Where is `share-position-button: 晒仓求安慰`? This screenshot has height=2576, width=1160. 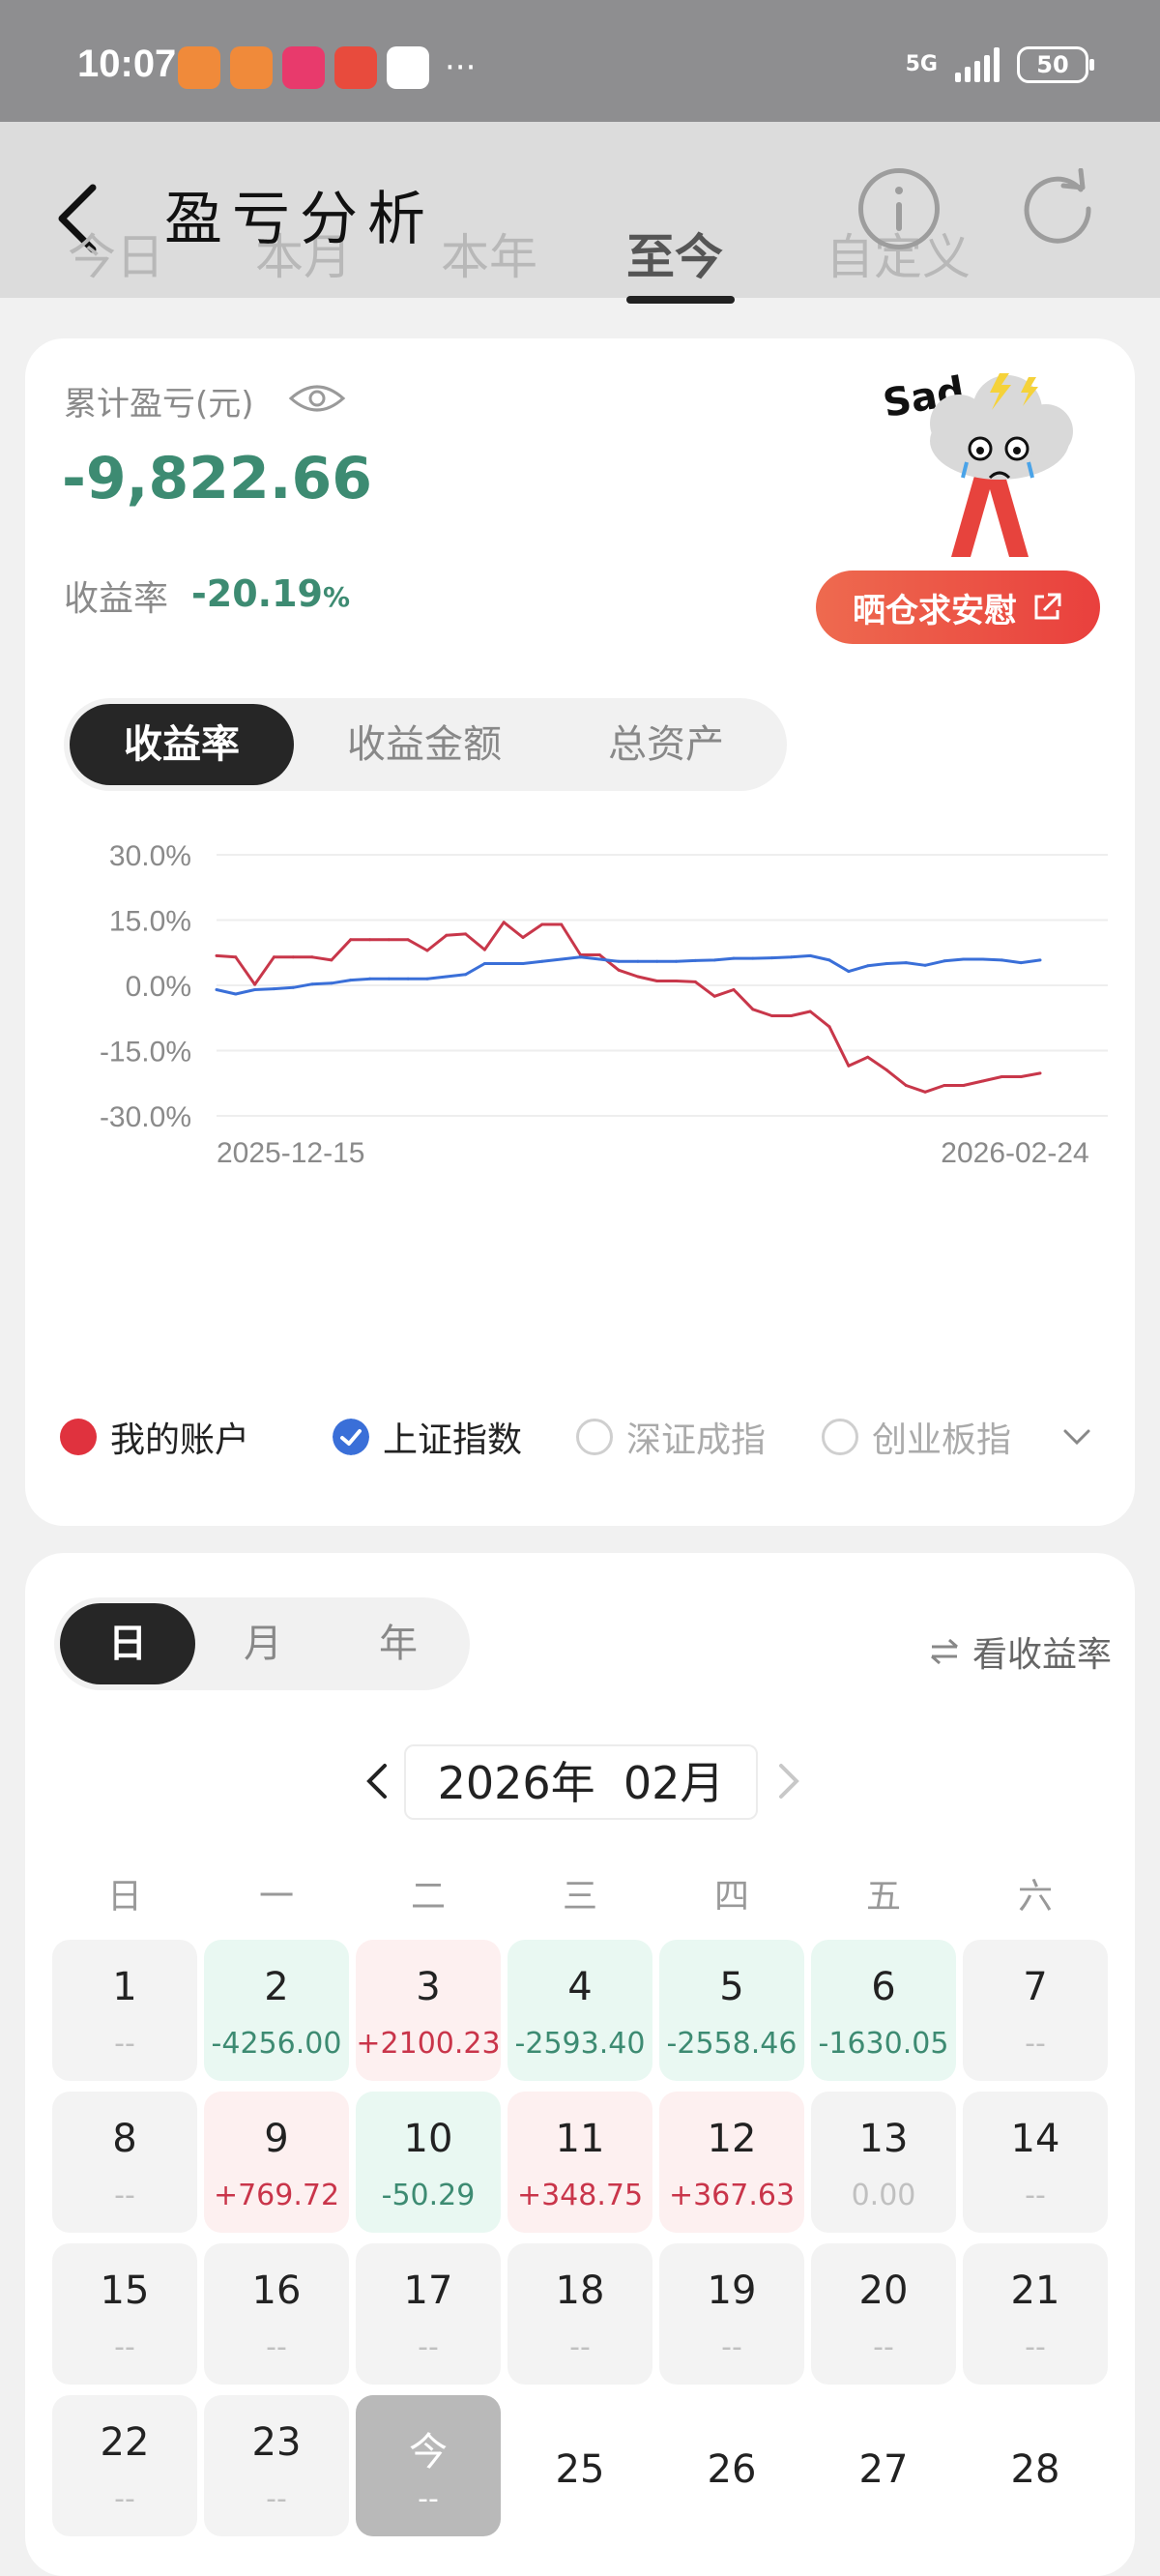 share-position-button: 晒仓求安慰 is located at coordinates (958, 607).